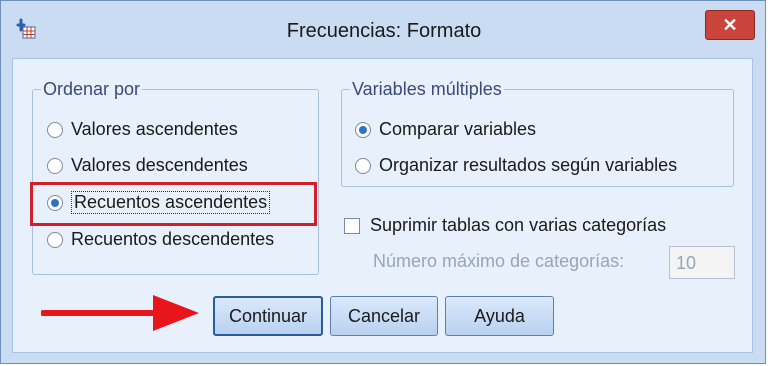 This screenshot has height=366, width=768. I want to click on window-title: Frecuencias: Formato, so click(384, 31).